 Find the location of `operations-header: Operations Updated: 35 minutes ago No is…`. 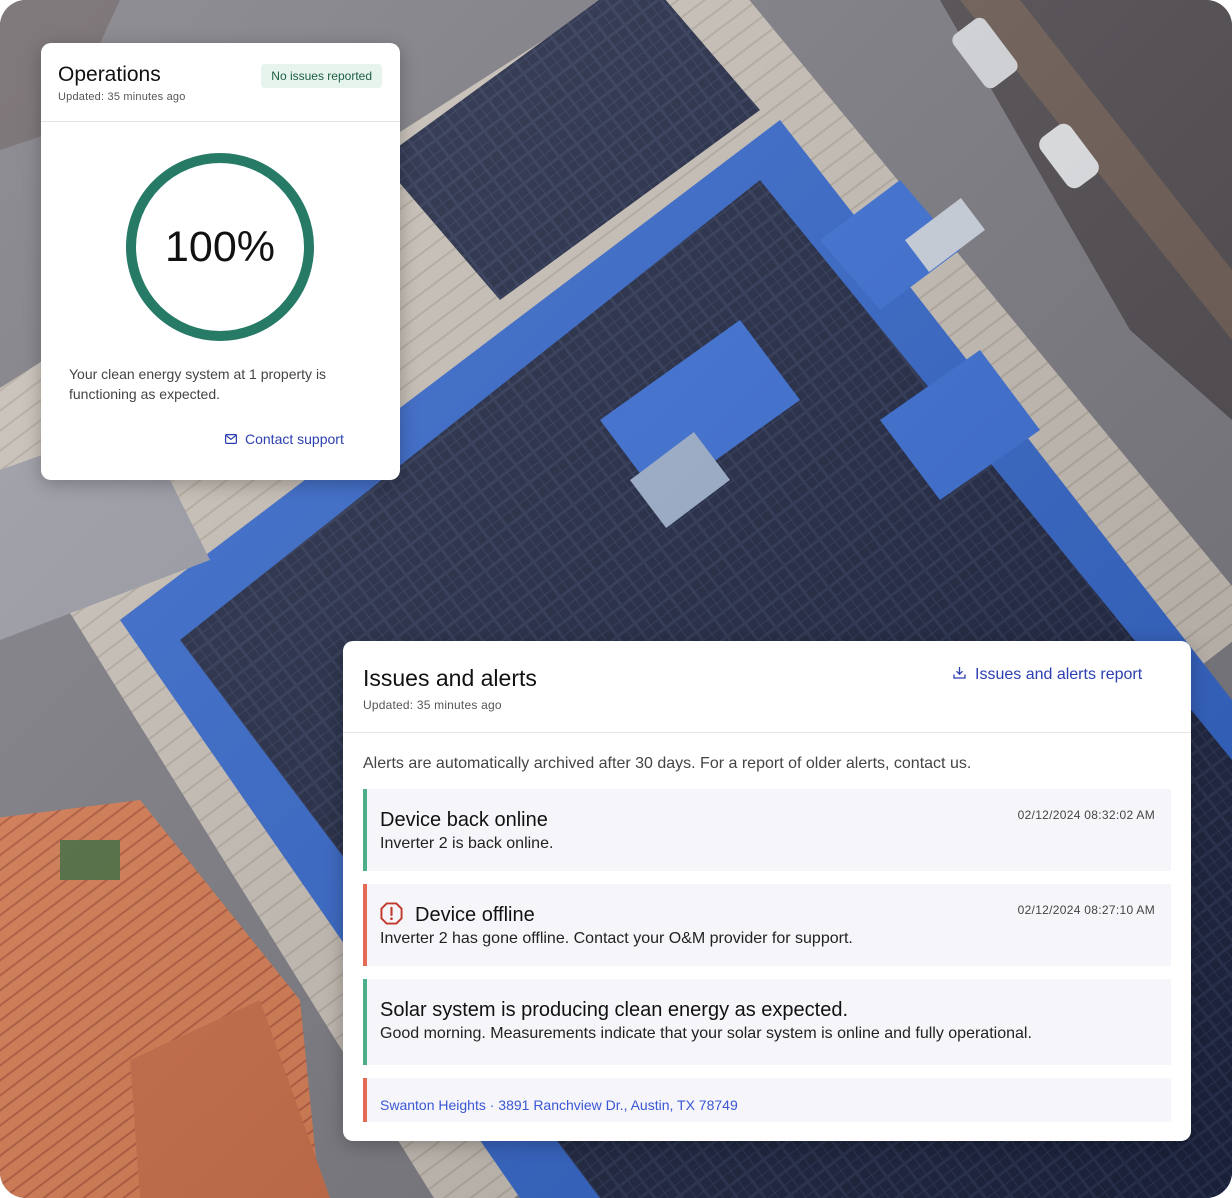

operations-header: Operations Updated: 35 minutes ago No is… is located at coordinates (220, 82).